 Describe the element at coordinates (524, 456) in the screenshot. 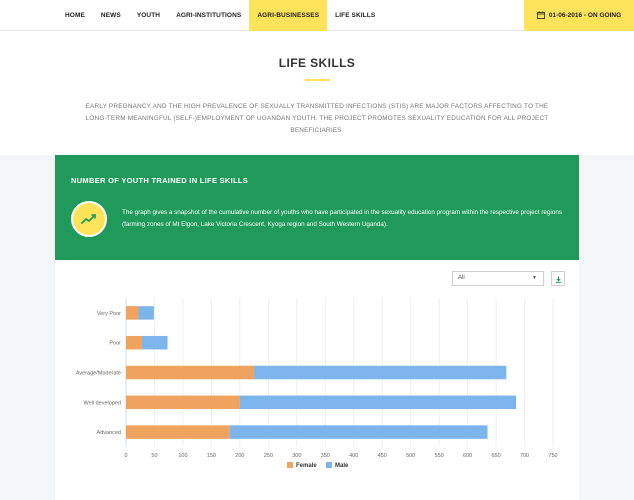

I see `x-tick-label: 700` at that location.